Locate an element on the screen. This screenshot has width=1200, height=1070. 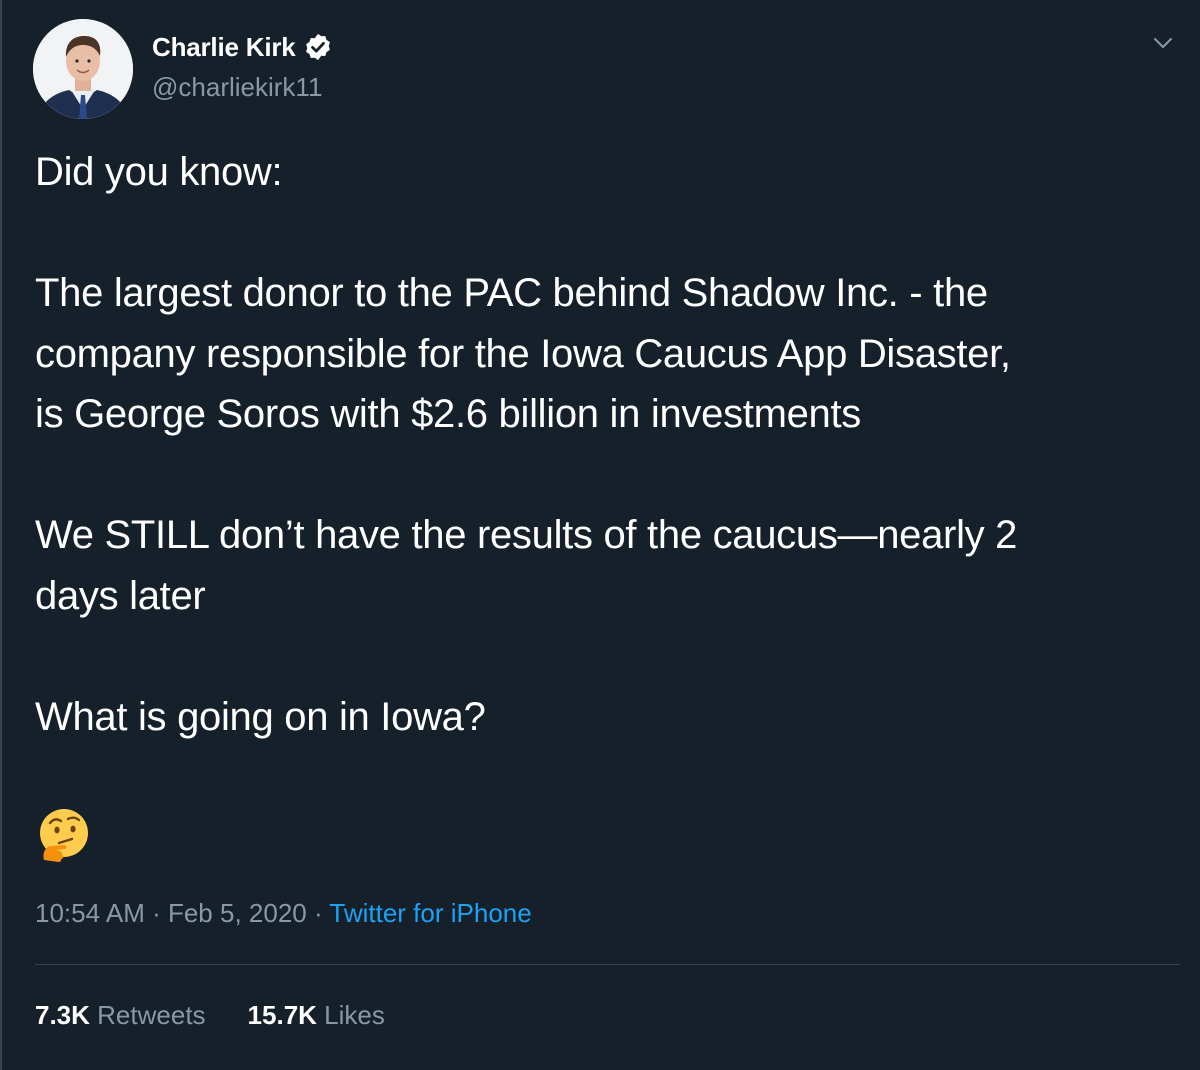
likes-count: 15.7K is located at coordinates (282, 1015).